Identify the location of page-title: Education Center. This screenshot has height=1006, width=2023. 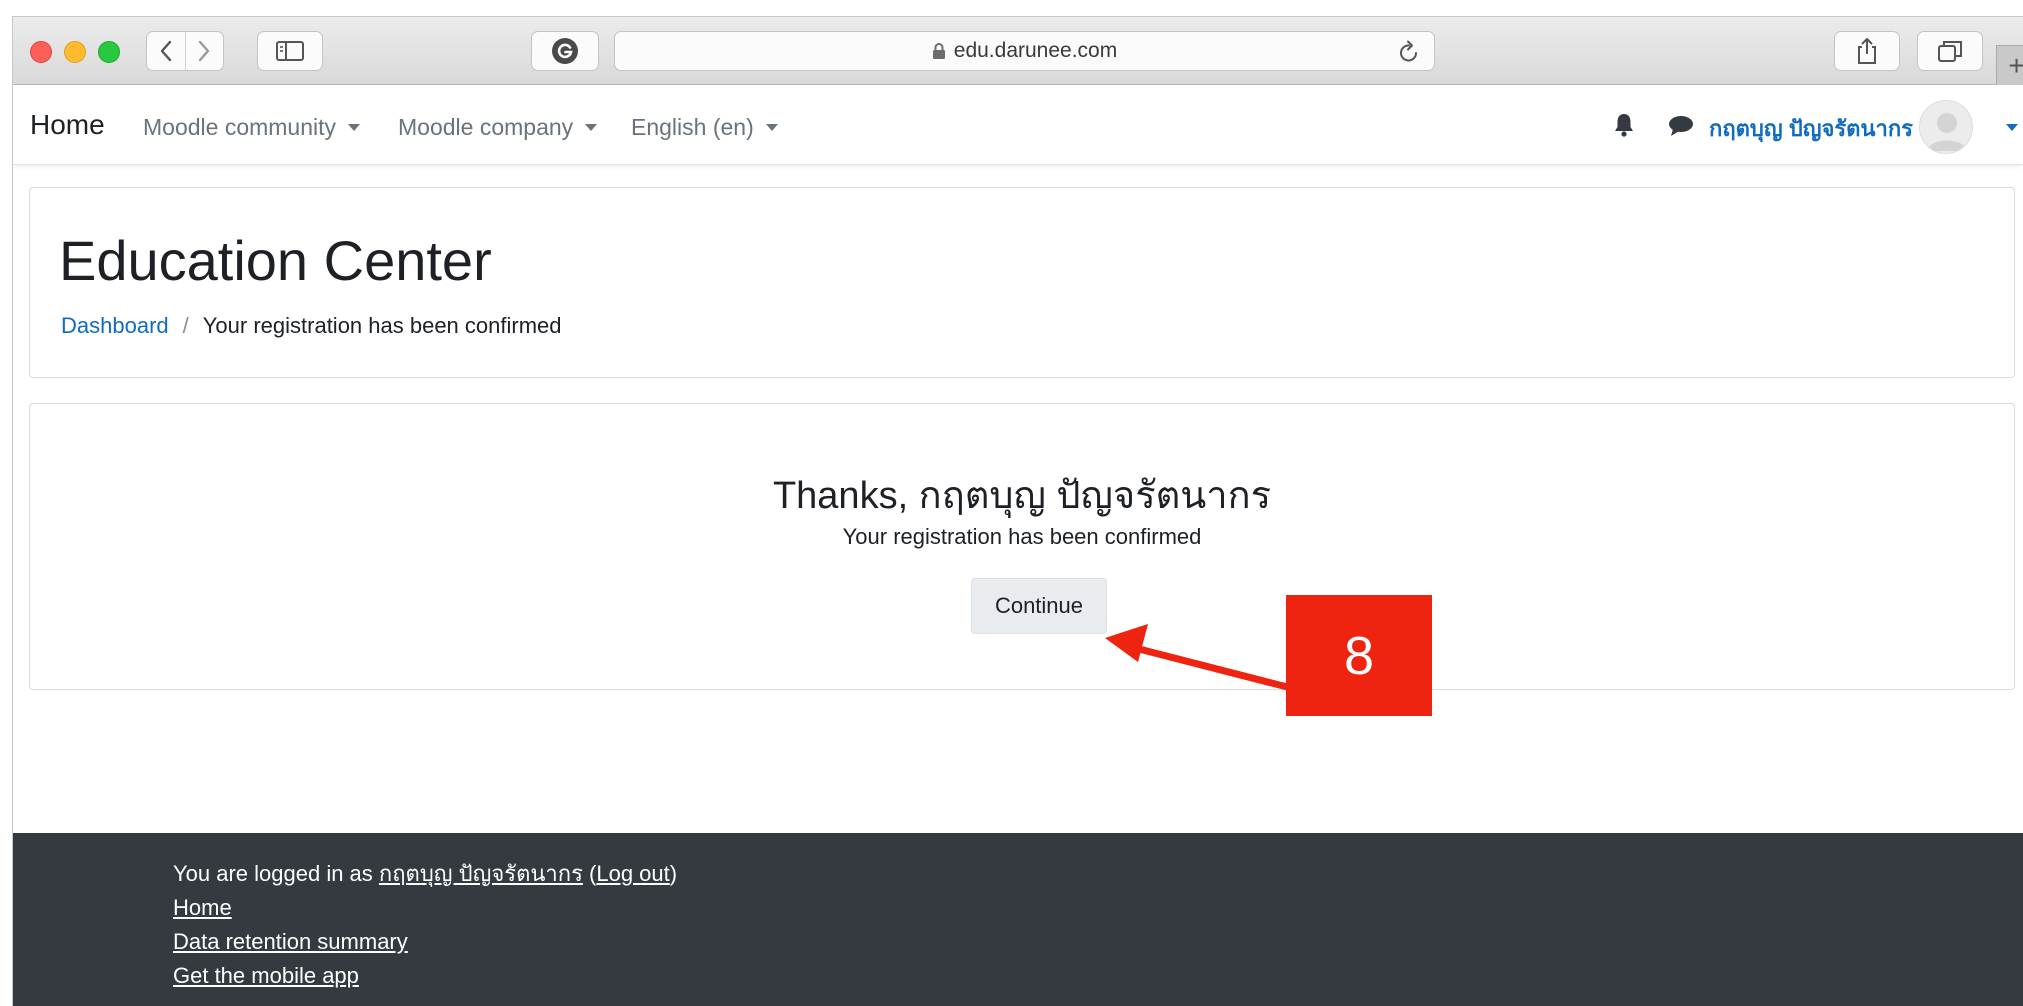
(275, 260).